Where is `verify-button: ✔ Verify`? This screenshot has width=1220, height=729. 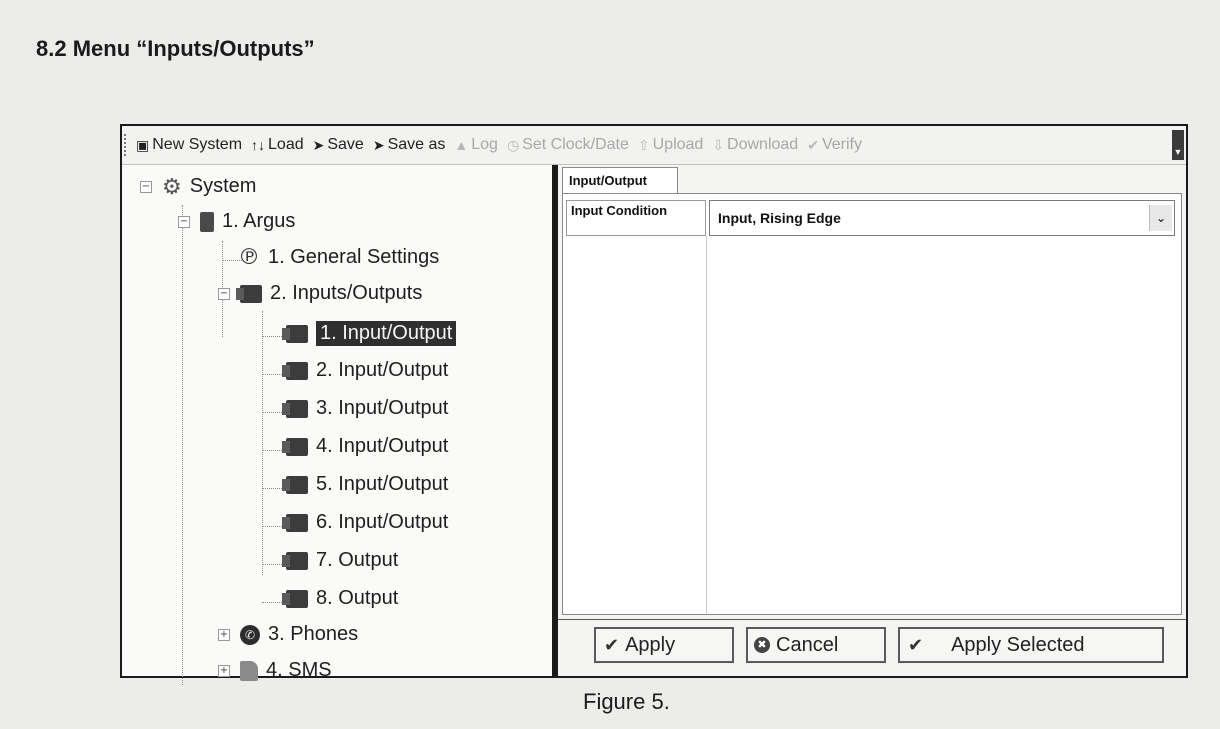
verify-button: ✔ Verify is located at coordinates (836, 145).